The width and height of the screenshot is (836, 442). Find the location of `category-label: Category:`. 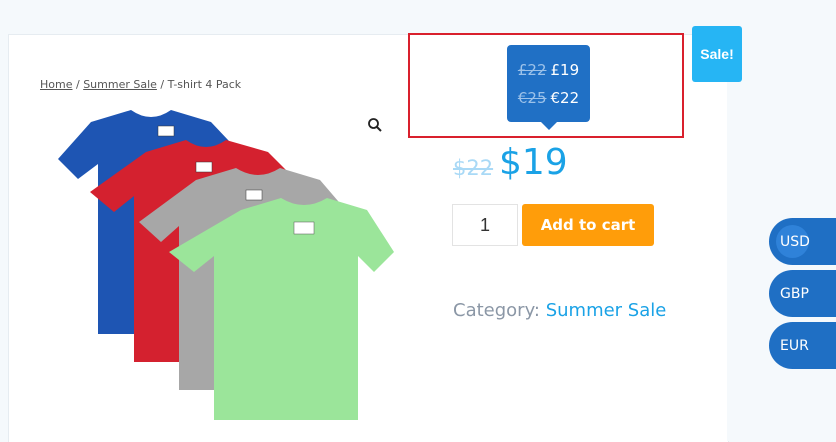

category-label: Category: is located at coordinates (499, 310).